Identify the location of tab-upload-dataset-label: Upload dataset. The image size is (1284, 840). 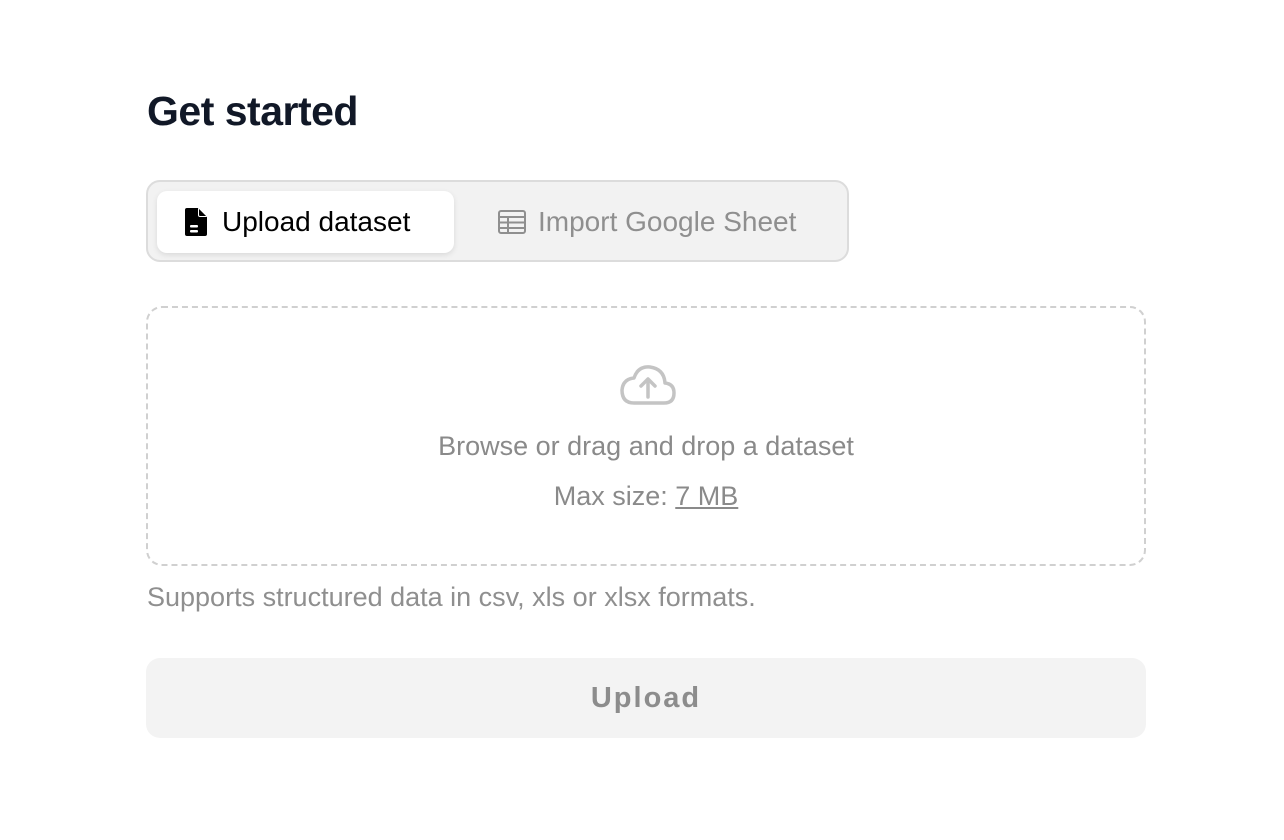
(316, 221).